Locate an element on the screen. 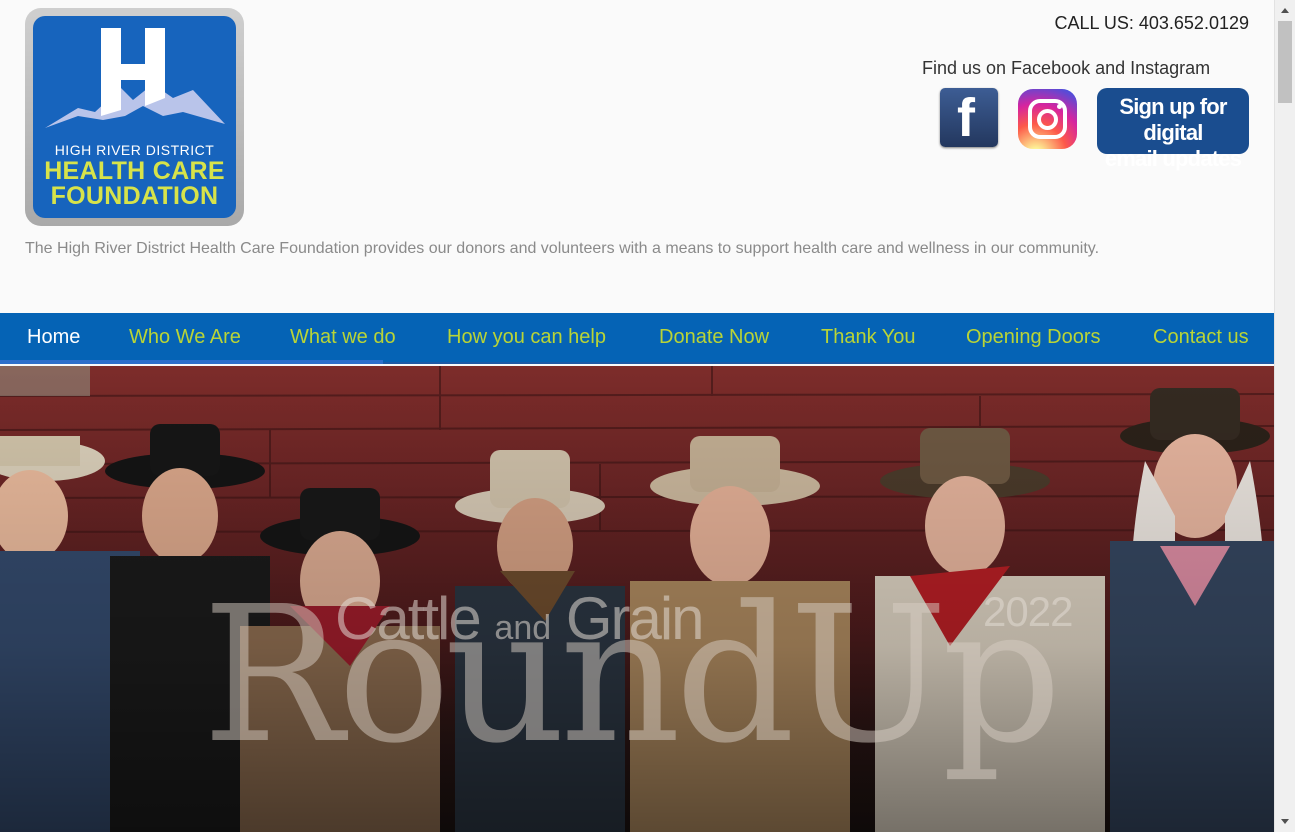 The width and height of the screenshot is (1295, 832). scroll-down-arrow-icon is located at coordinates (1285, 821).